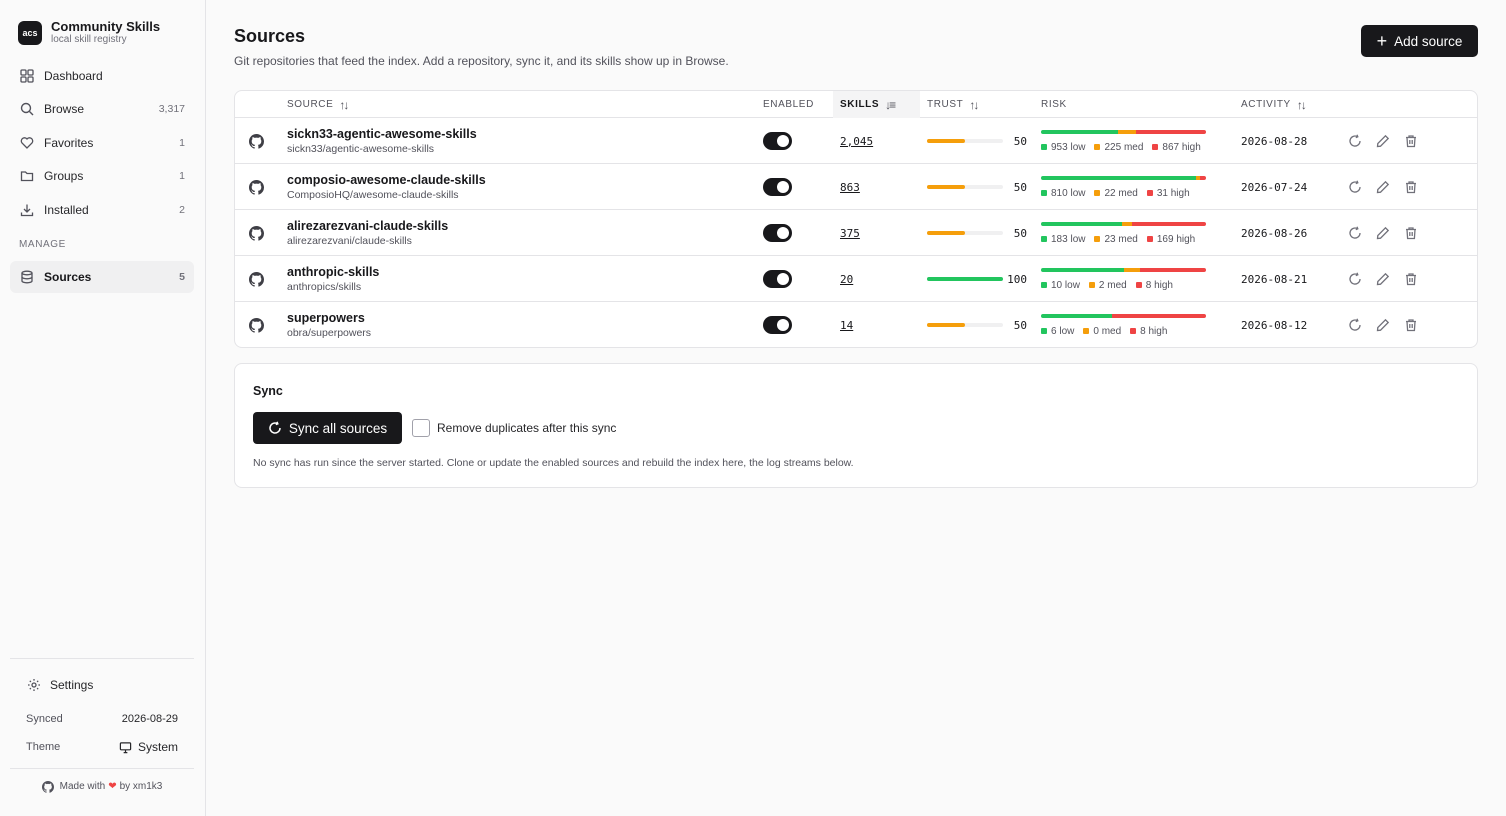 Image resolution: width=1506 pixels, height=816 pixels. Describe the element at coordinates (1131, 141) in the screenshot. I see `risk-cell: 953 low 225 med 867 high` at that location.